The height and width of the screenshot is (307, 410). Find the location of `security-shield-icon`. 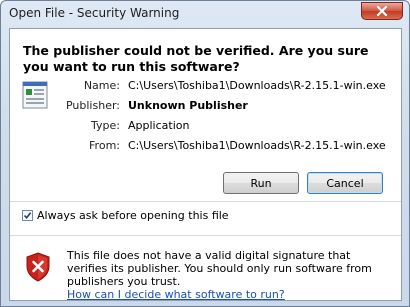

security-shield-icon is located at coordinates (38, 267).